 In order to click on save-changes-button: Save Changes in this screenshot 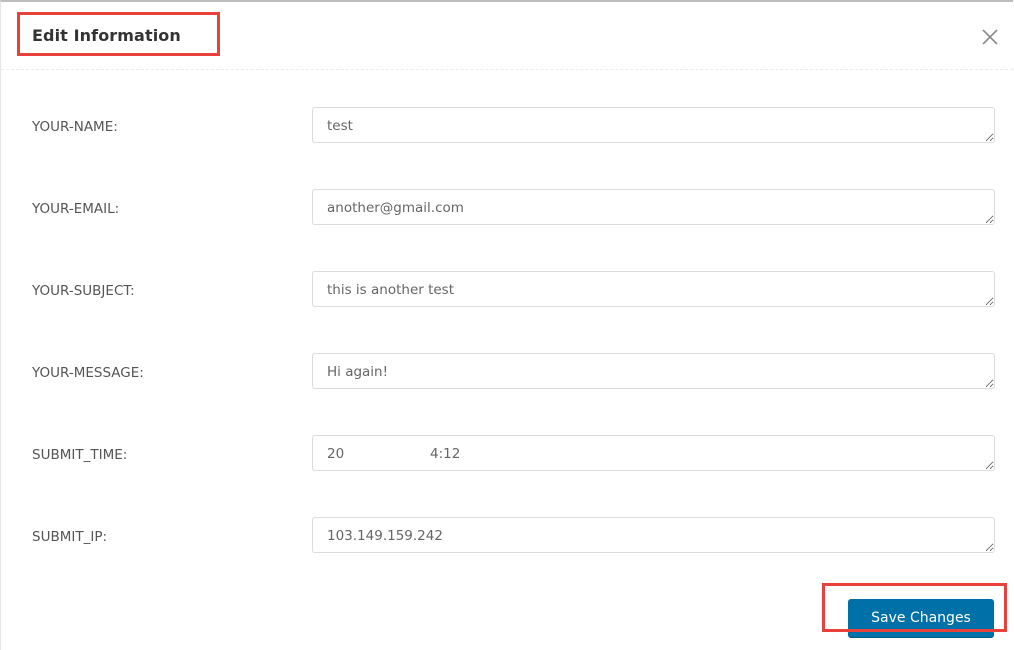, I will do `click(921, 618)`.